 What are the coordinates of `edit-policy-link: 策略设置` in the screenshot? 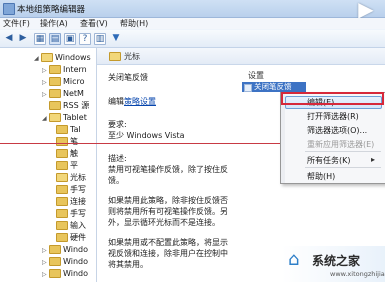 It's located at (140, 101).